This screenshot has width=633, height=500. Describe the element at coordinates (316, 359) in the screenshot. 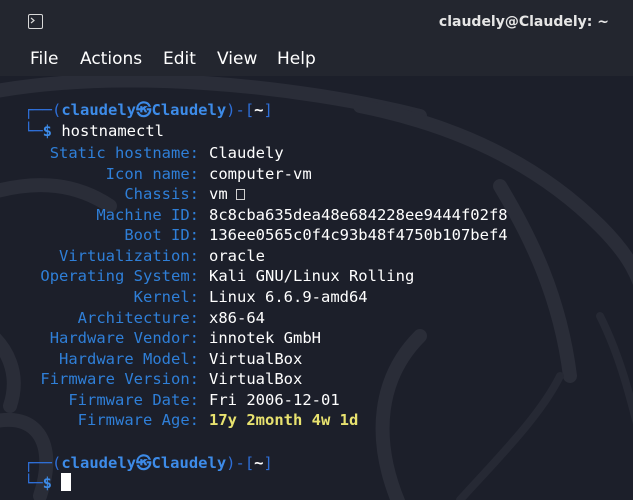

I see `field-row: Hardware Model: VirtualBox` at that location.